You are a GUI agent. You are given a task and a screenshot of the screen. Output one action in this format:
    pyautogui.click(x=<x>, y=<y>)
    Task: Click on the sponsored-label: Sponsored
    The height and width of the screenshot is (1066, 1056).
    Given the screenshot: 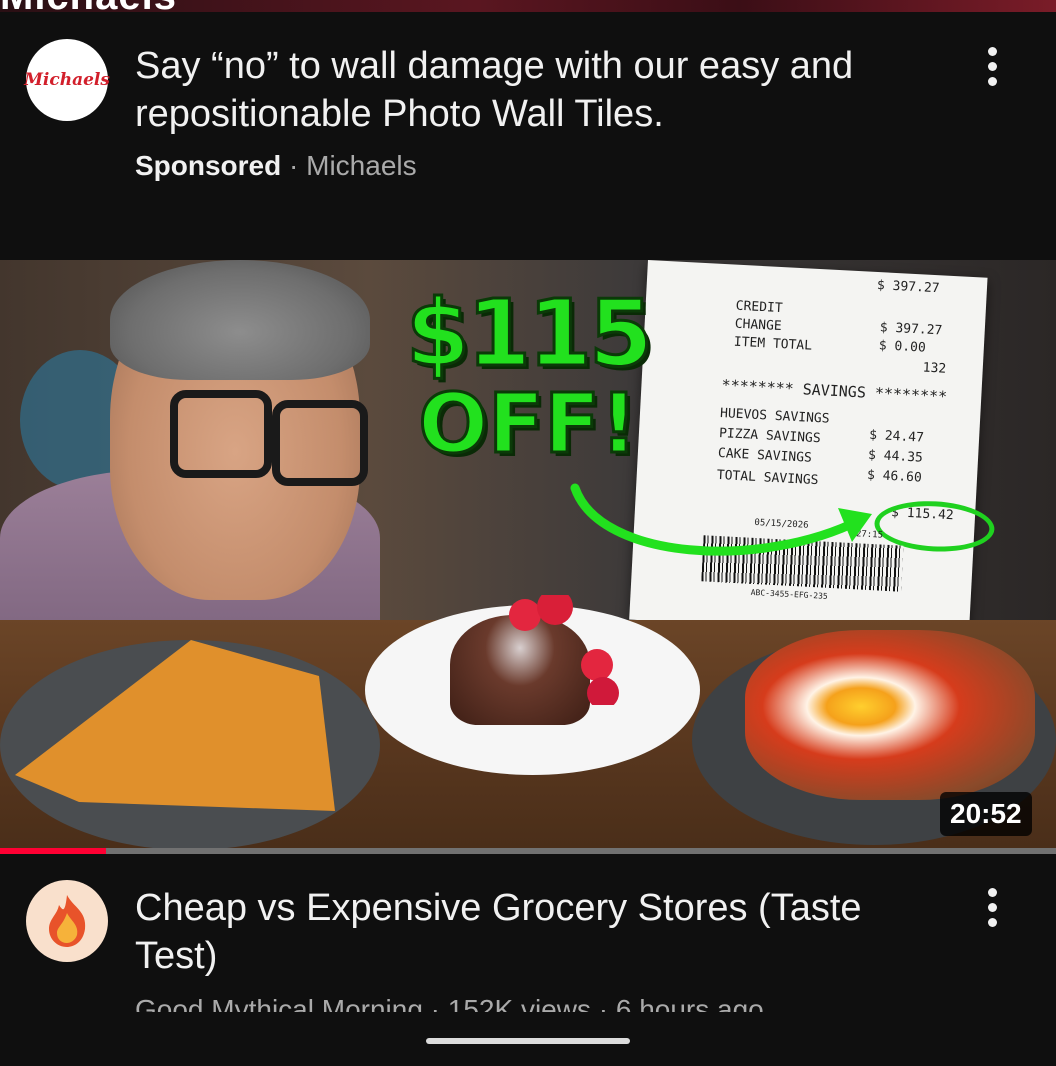 What is the action you would take?
    pyautogui.click(x=208, y=165)
    